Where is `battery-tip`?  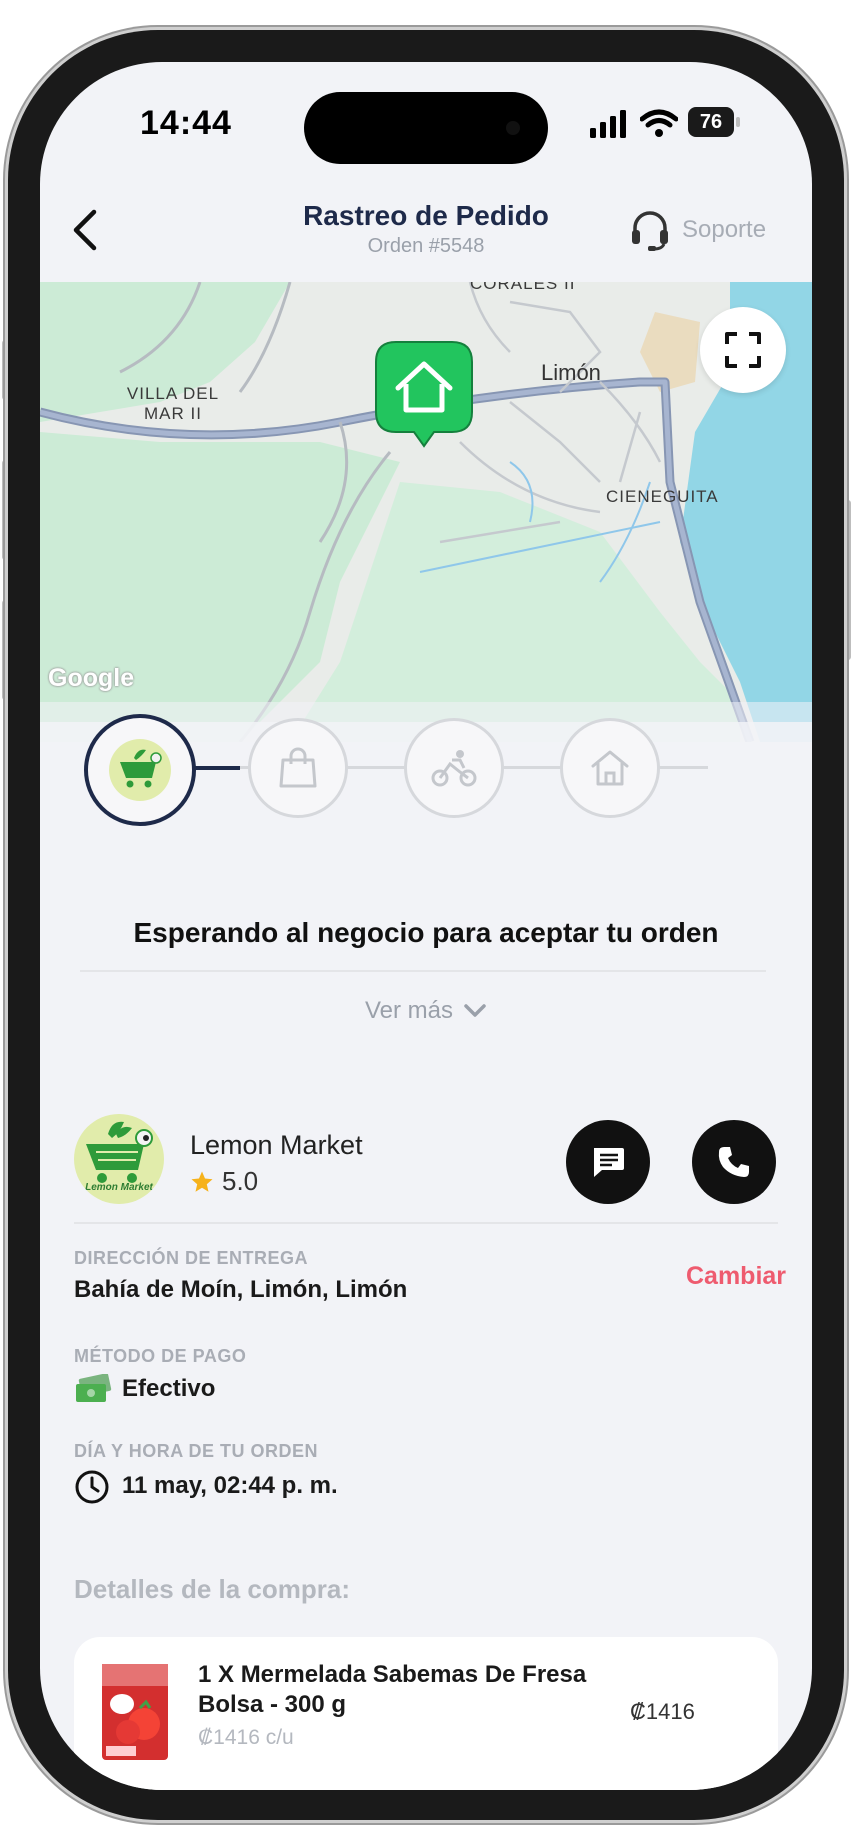 battery-tip is located at coordinates (738, 122).